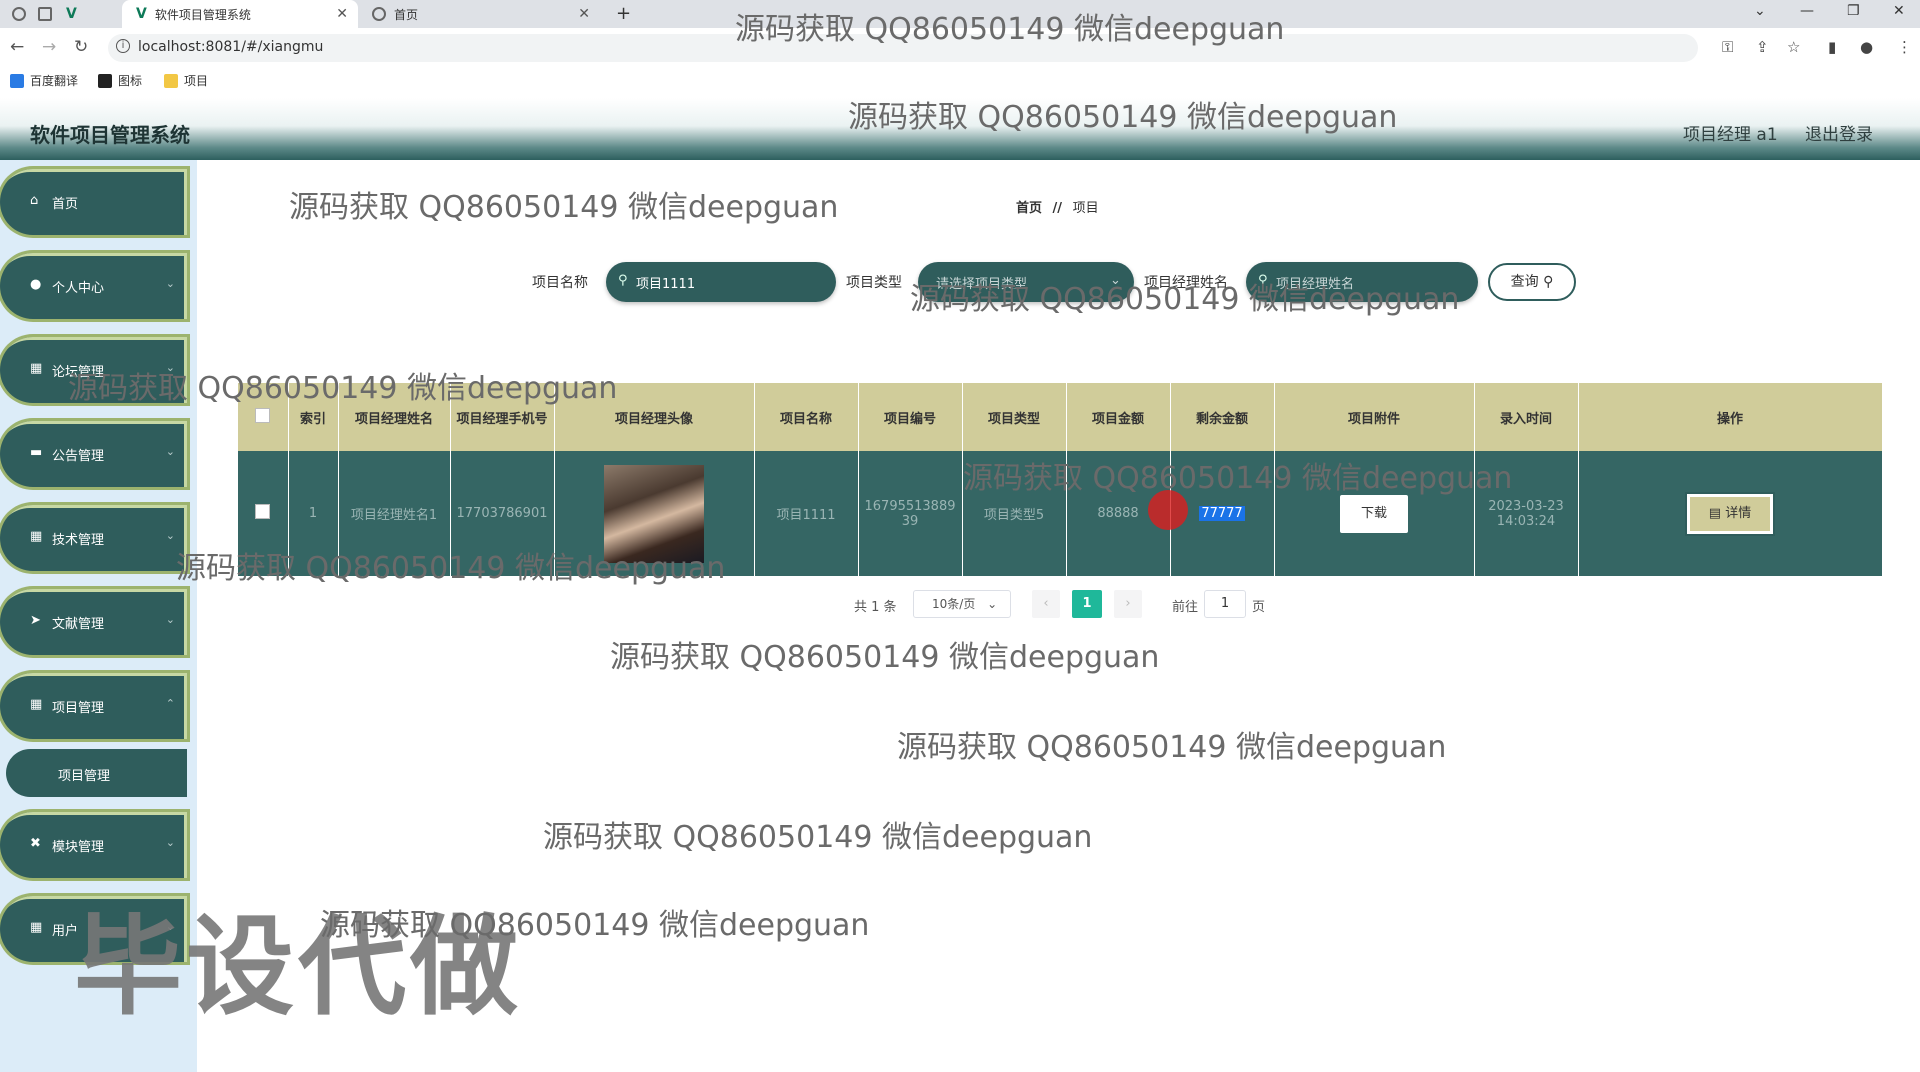 This screenshot has width=1920, height=1072. What do you see at coordinates (1730, 513) in the screenshot?
I see `detail-button: ▤ 详情` at bounding box center [1730, 513].